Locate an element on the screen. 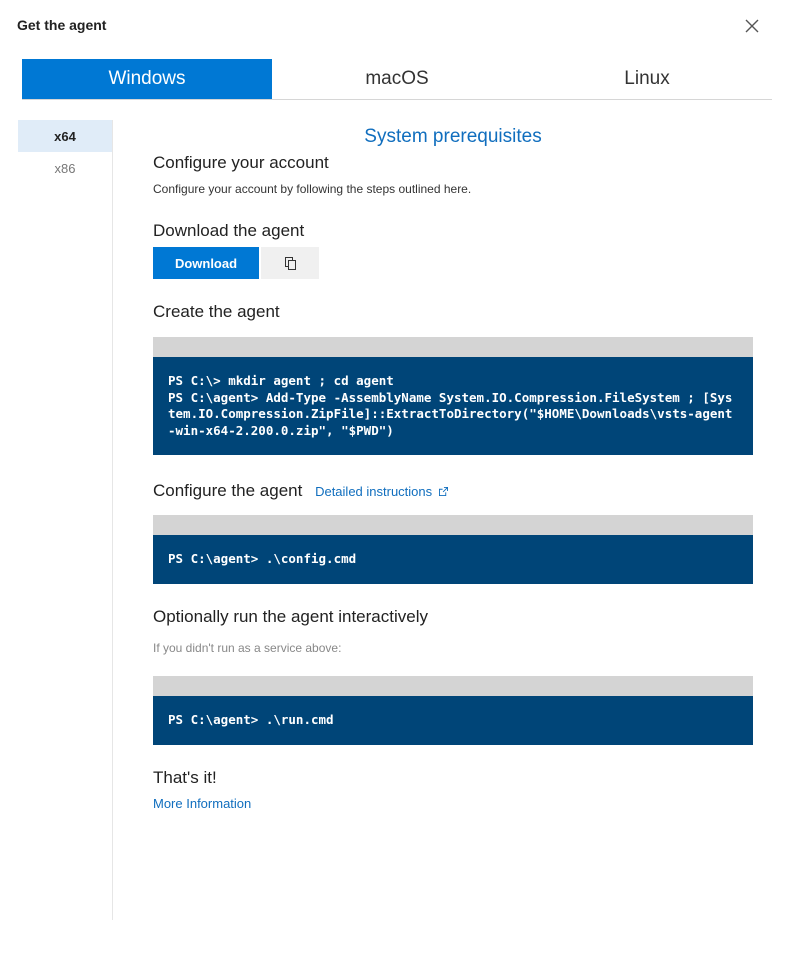 This screenshot has width=786, height=953. download-group: Download is located at coordinates (236, 263).